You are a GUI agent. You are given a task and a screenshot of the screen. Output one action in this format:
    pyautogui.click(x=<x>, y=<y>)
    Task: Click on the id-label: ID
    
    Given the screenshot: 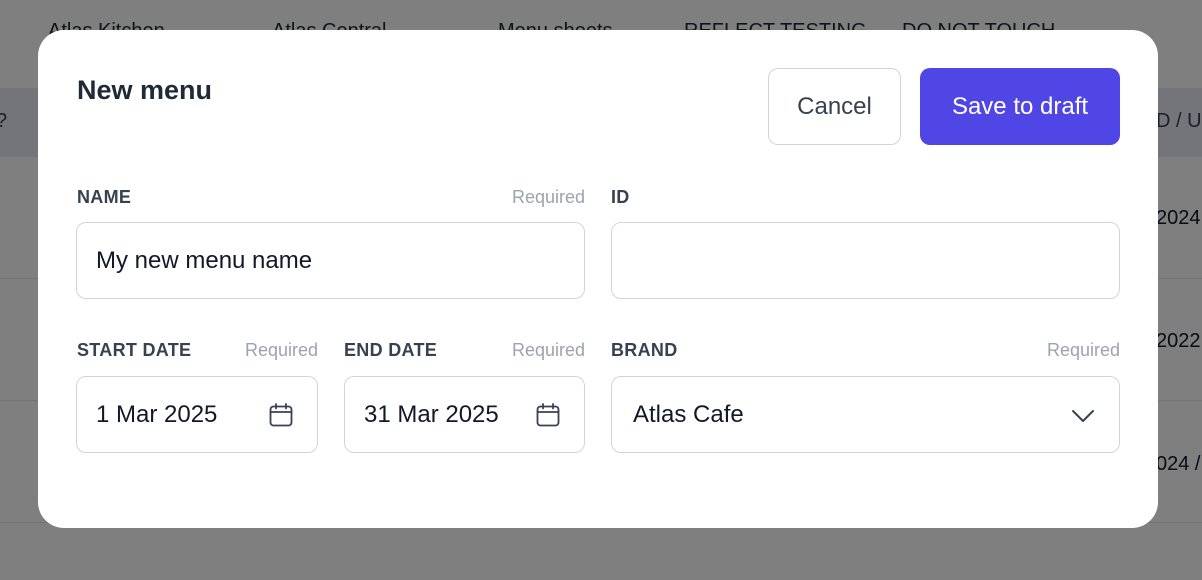 What is the action you would take?
    pyautogui.click(x=620, y=197)
    